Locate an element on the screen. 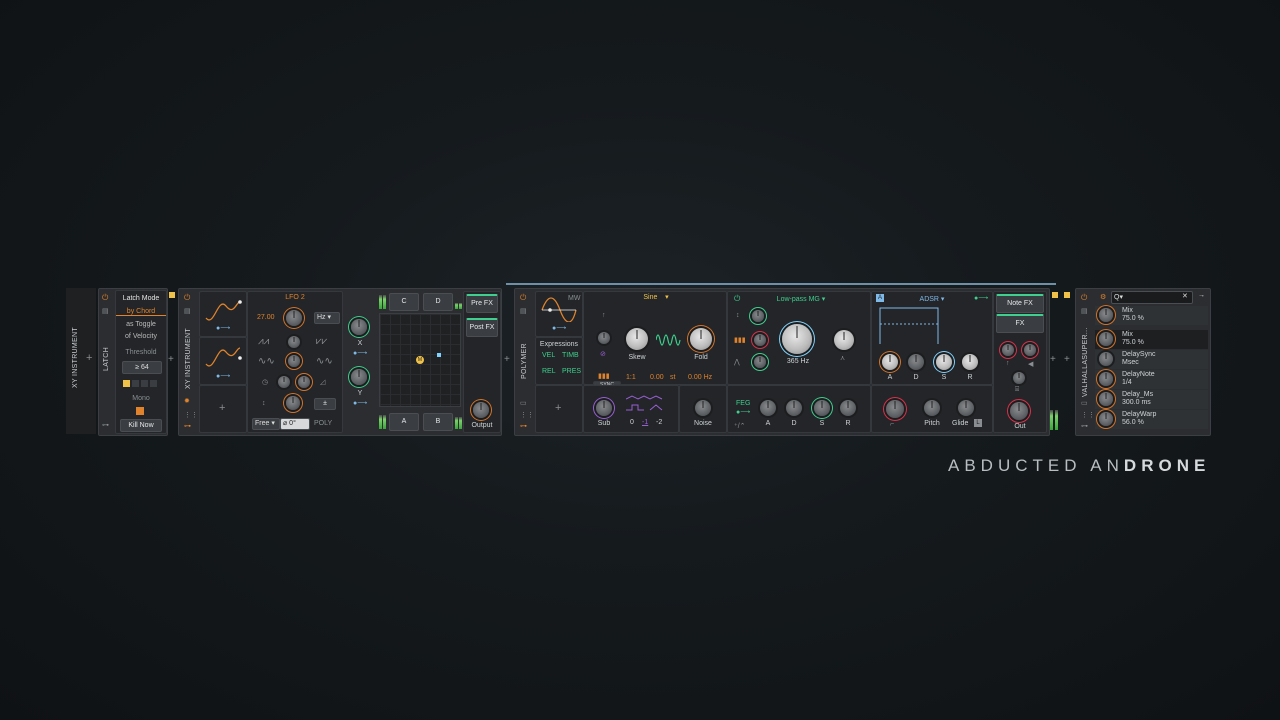 The height and width of the screenshot is (720, 1280). out-knob is located at coordinates (1019, 411).